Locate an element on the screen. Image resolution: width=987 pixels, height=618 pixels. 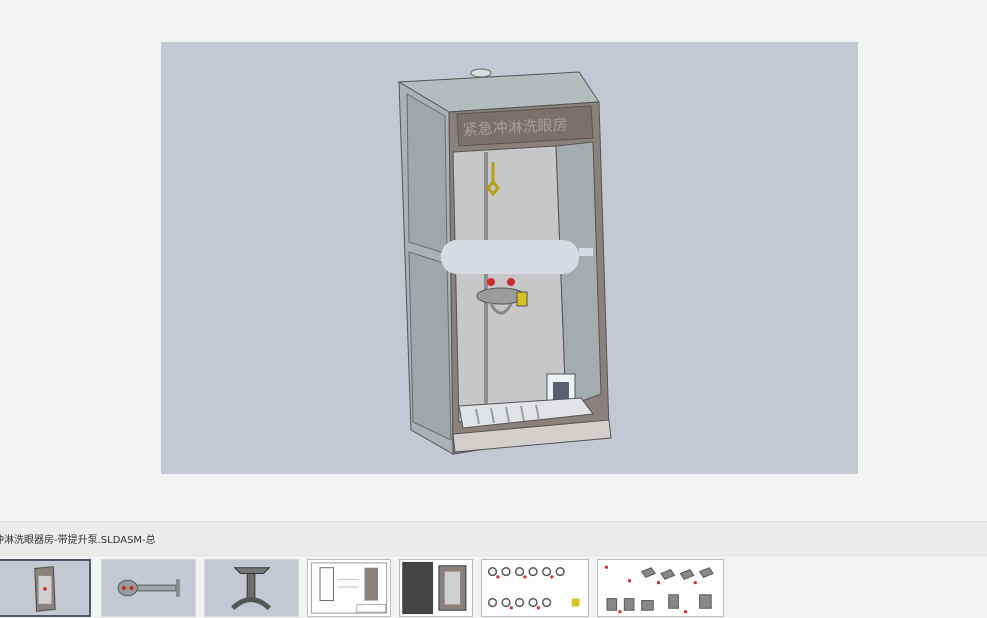
thumbnail-eyewash-arm is located at coordinates (148, 588).